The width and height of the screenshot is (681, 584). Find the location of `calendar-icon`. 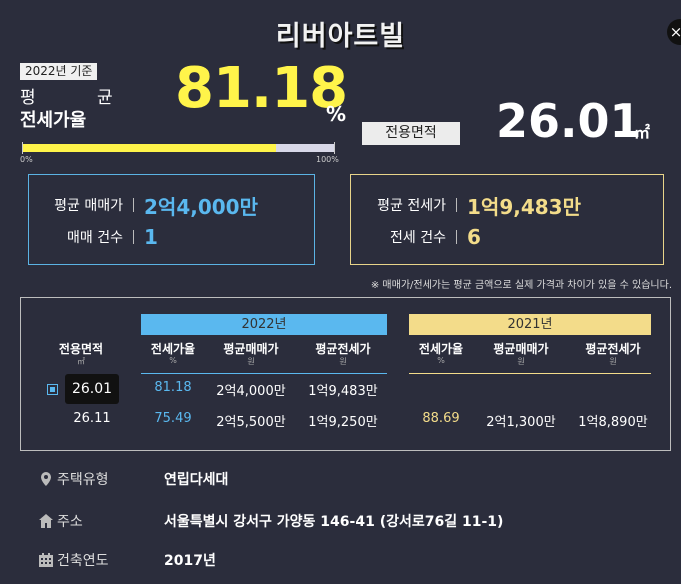

calendar-icon is located at coordinates (46, 560).